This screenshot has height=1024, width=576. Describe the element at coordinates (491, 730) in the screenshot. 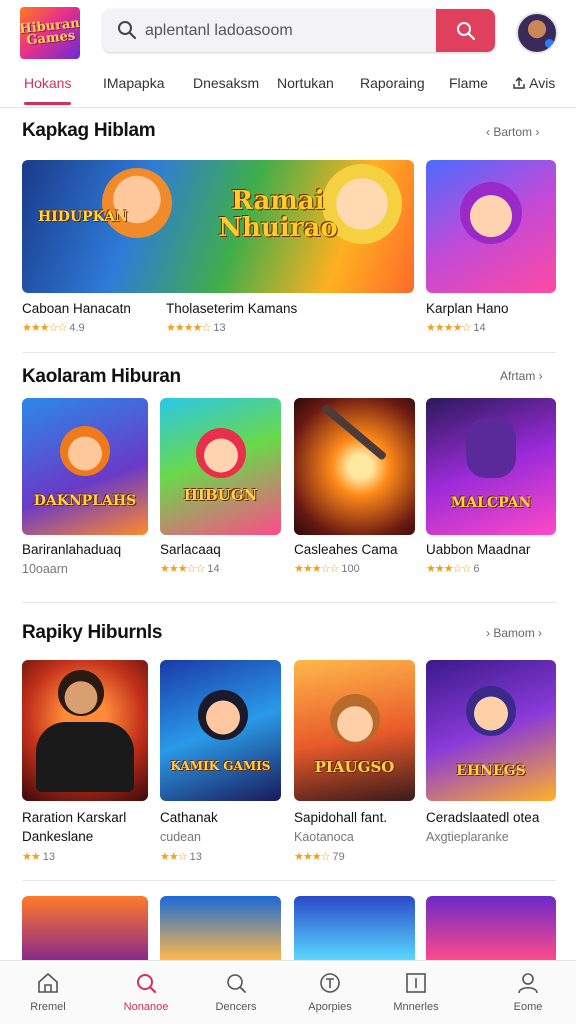

I see `game-thumbnail: EHNEGS` at that location.